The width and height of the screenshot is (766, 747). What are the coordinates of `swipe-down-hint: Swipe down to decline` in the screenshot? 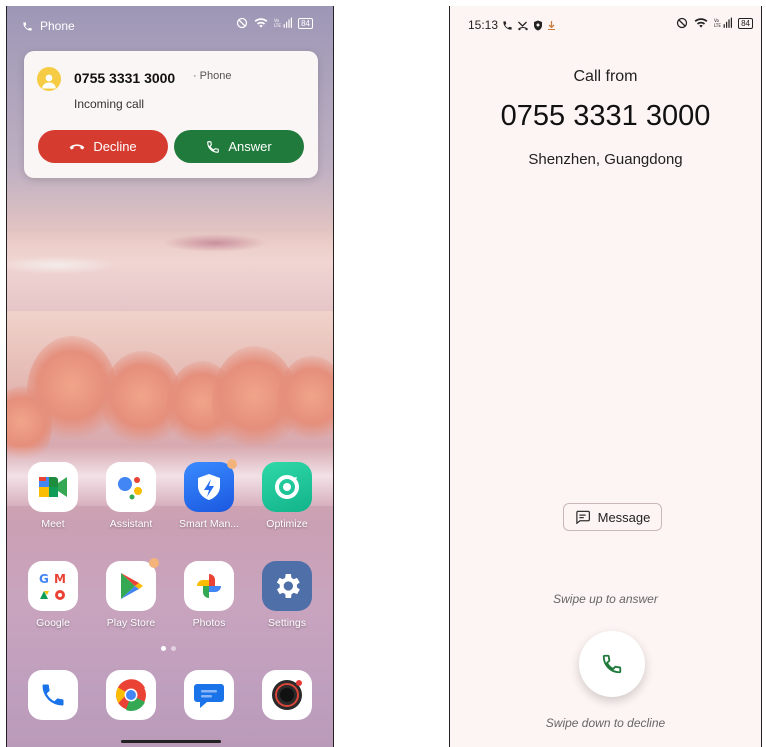 It's located at (605, 723).